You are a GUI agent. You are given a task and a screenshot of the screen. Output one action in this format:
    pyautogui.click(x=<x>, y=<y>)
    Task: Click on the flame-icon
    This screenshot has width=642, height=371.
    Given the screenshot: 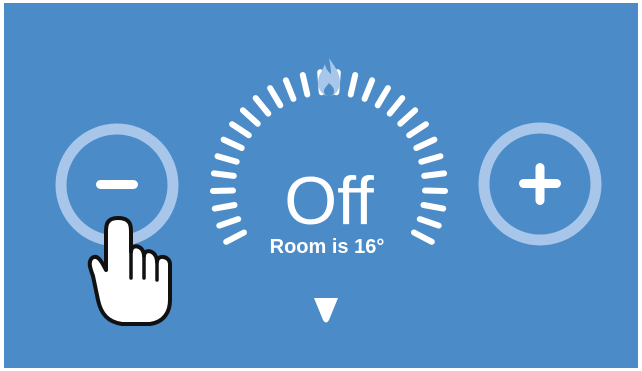 What is the action you would take?
    pyautogui.click(x=329, y=77)
    